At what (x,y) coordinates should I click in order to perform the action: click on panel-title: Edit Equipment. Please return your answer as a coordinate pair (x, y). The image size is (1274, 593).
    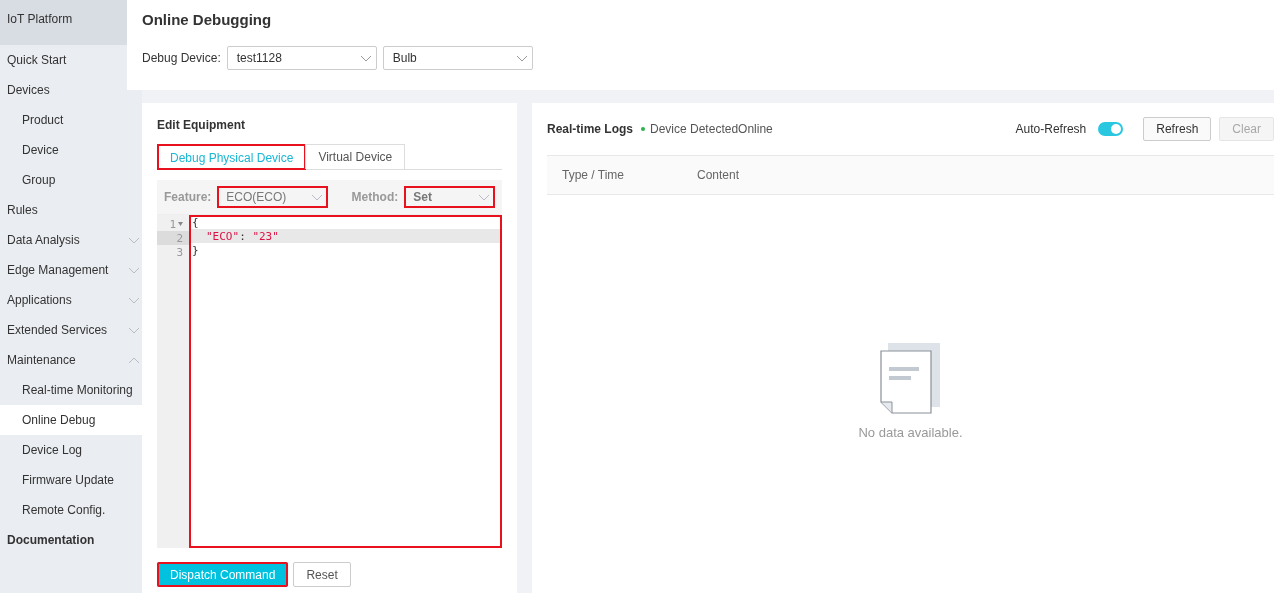
    Looking at the image, I should click on (201, 125).